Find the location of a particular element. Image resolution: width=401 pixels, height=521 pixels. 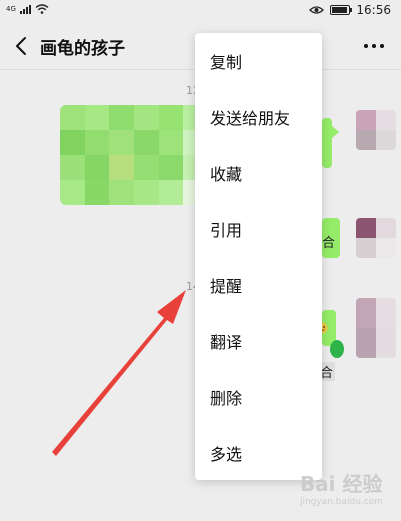

watermark-sub: jingyan.baidu.com is located at coordinates (341, 502).